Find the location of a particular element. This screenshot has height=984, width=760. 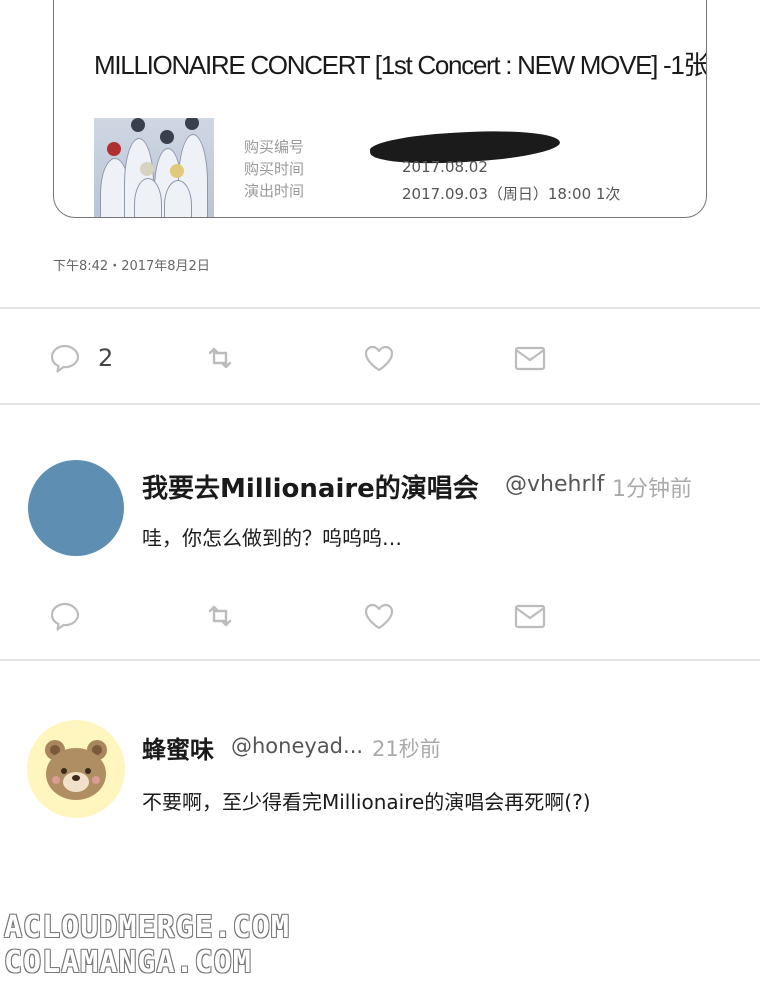

show-time-value: 2017.09.03（周日）18:00 1次 is located at coordinates (511, 194).